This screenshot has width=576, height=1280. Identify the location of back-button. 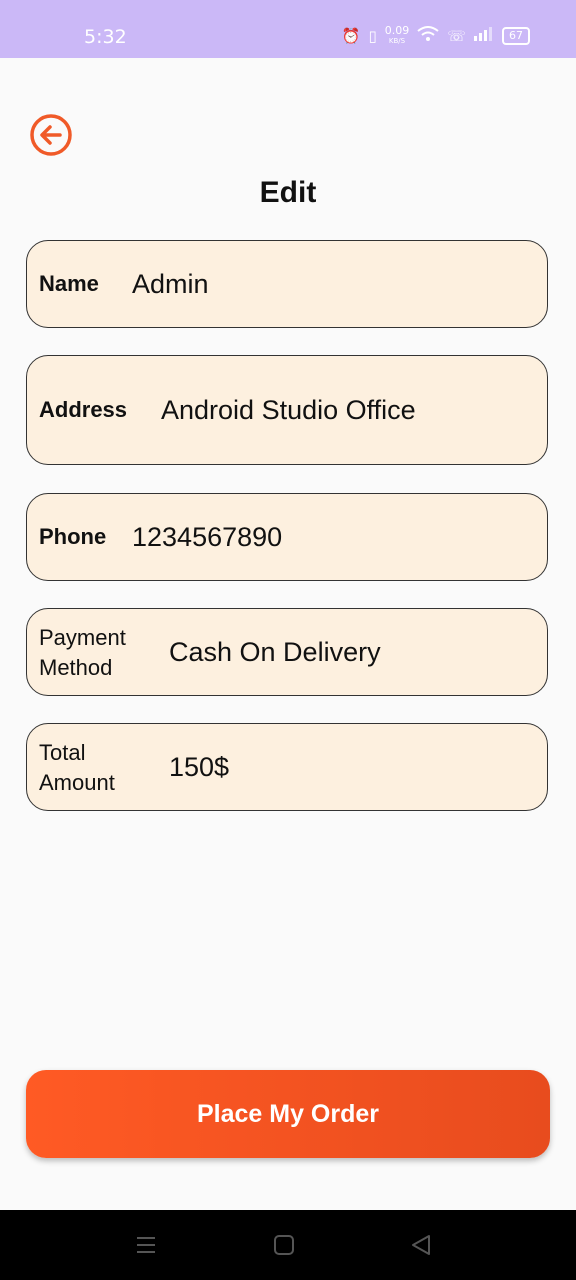
(51, 135).